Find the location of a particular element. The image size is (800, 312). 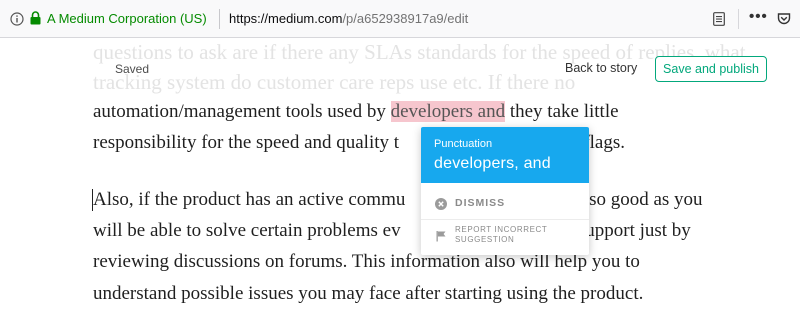

certificate-owner: A Medium Corporation (US) is located at coordinates (127, 19).